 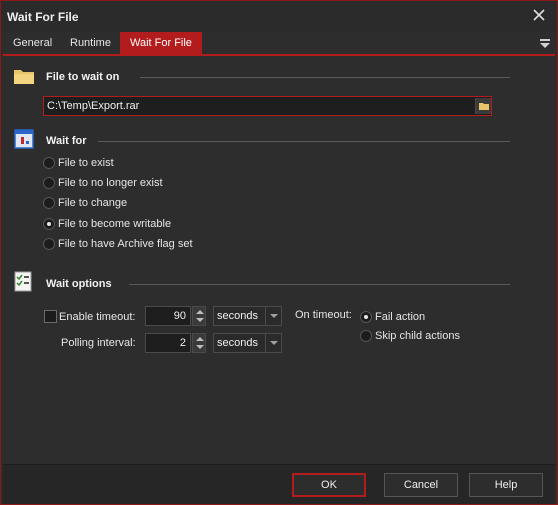 What do you see at coordinates (179, 316) in the screenshot?
I see `timeout-value: 90` at bounding box center [179, 316].